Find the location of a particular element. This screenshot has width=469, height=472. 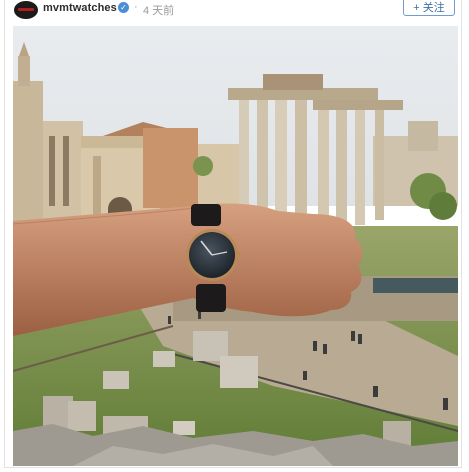

follow-button: + 关注 is located at coordinates (429, 8).